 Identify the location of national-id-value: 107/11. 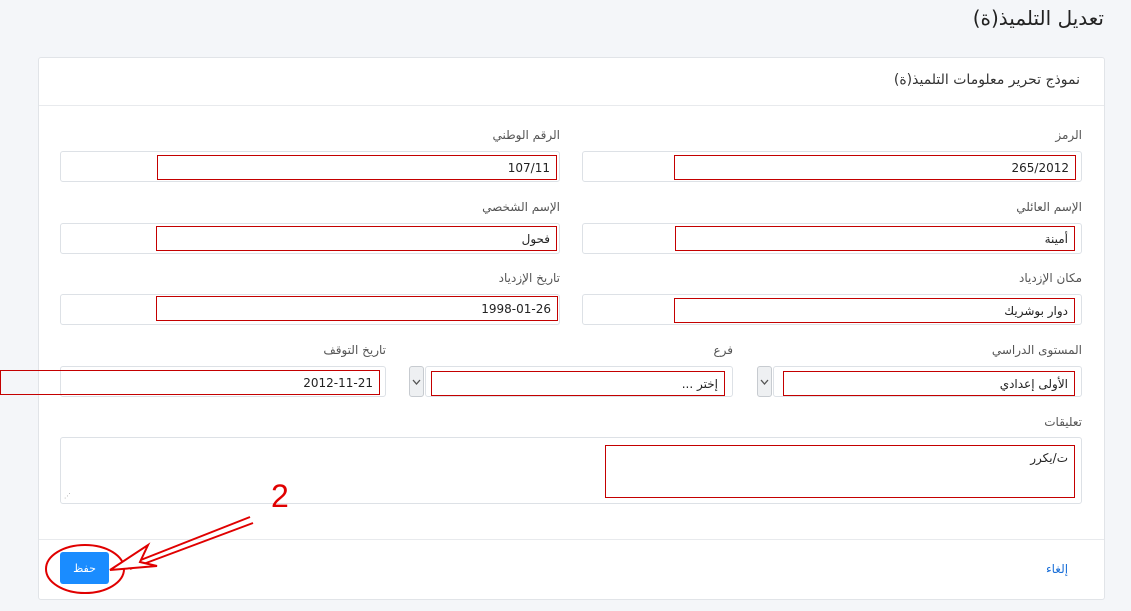
(357, 167).